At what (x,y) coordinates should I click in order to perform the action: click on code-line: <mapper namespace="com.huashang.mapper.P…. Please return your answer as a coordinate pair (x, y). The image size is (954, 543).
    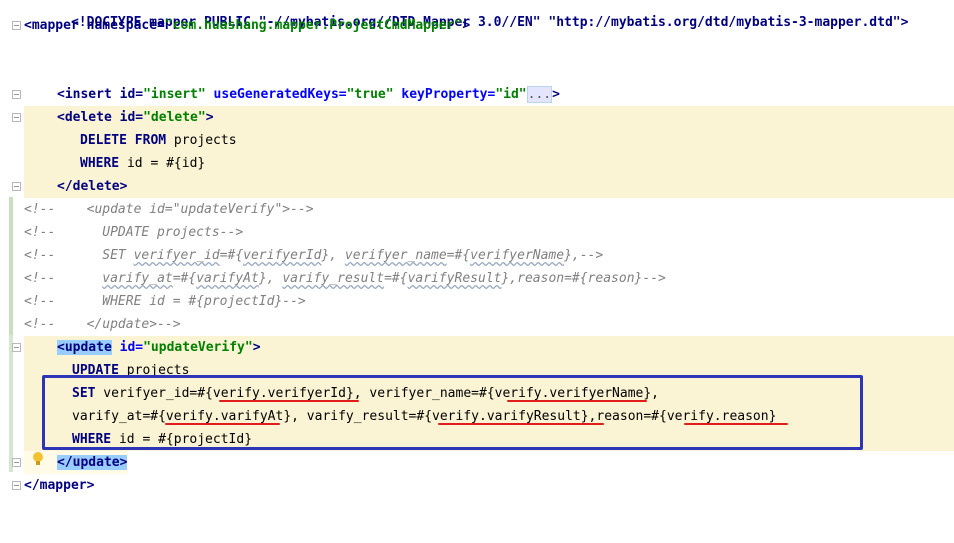
    Looking at the image, I should click on (477, 25).